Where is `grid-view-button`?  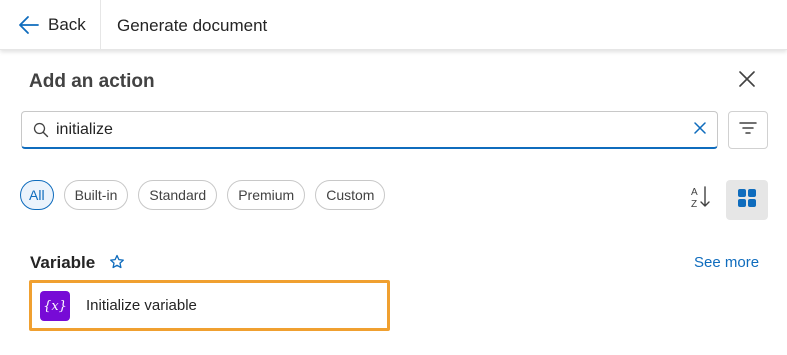 grid-view-button is located at coordinates (747, 200).